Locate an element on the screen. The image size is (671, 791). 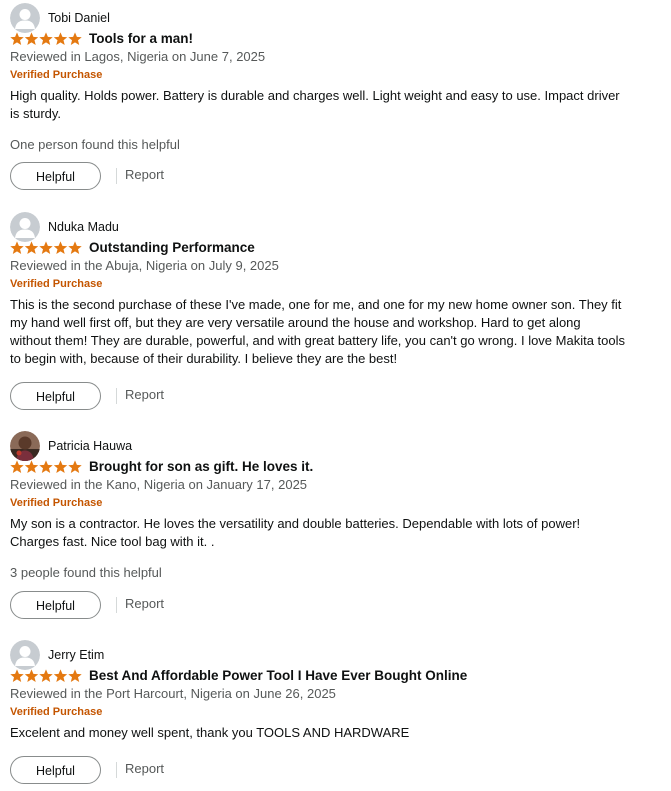
review-title: Brought for son as gift. He loves it. is located at coordinates (201, 466).